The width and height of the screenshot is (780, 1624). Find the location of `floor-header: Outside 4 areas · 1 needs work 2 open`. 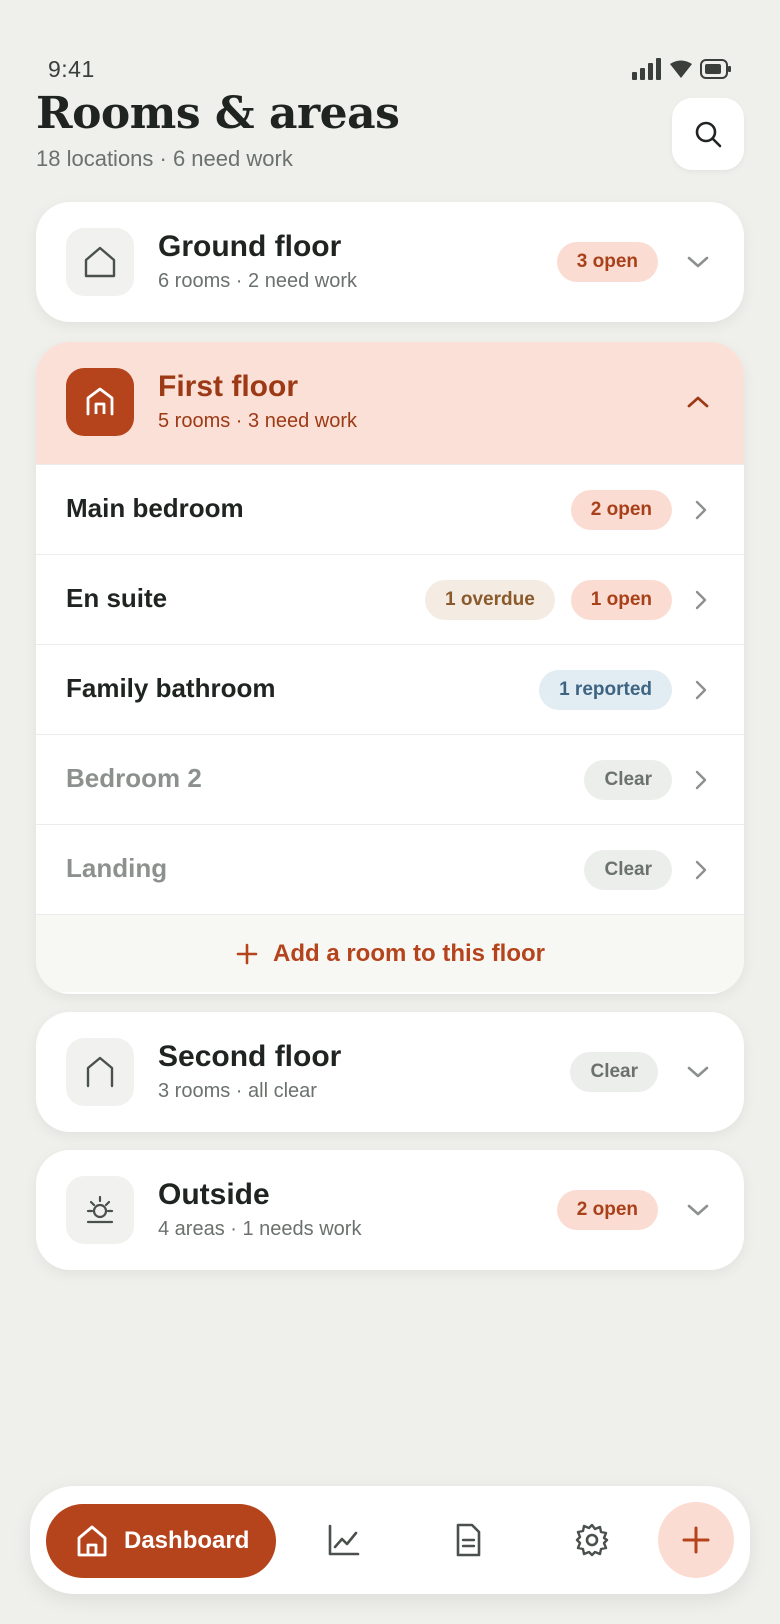

floor-header: Outside 4 areas · 1 needs work 2 open is located at coordinates (390, 1210).